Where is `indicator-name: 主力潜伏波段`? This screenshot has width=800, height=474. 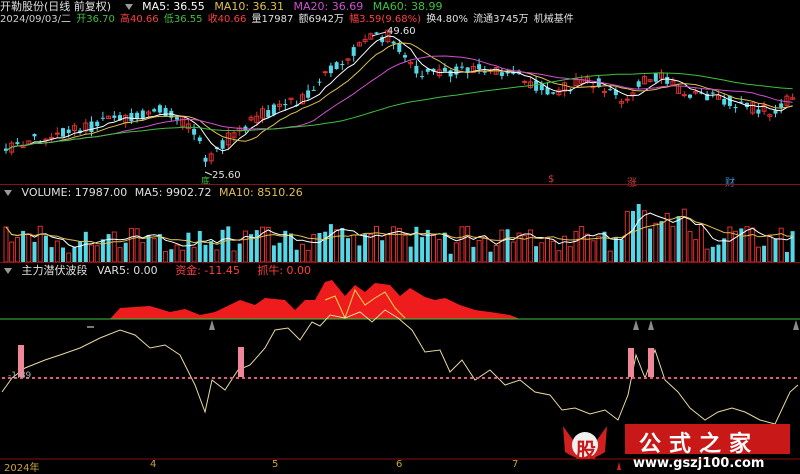 indicator-name: 主力潜伏波段 is located at coordinates (55, 270).